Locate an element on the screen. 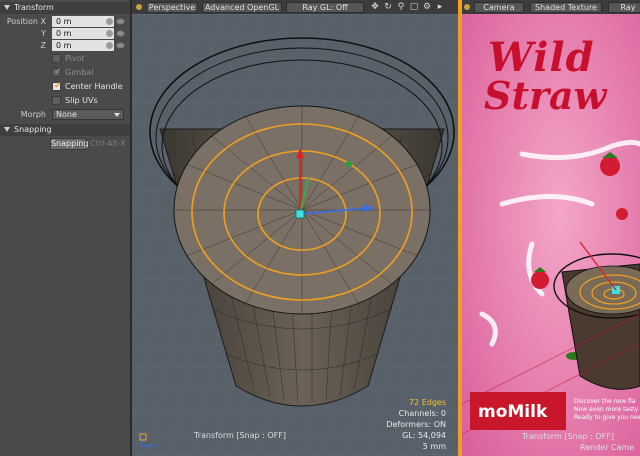 This screenshot has height=456, width=640. position-z-link-icon is located at coordinates (120, 45).